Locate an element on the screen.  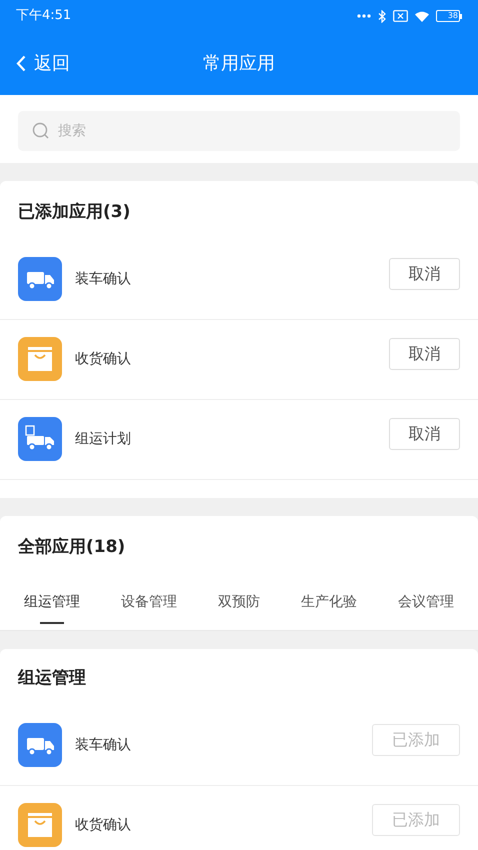
category-tab: 生产化验 is located at coordinates (329, 611).